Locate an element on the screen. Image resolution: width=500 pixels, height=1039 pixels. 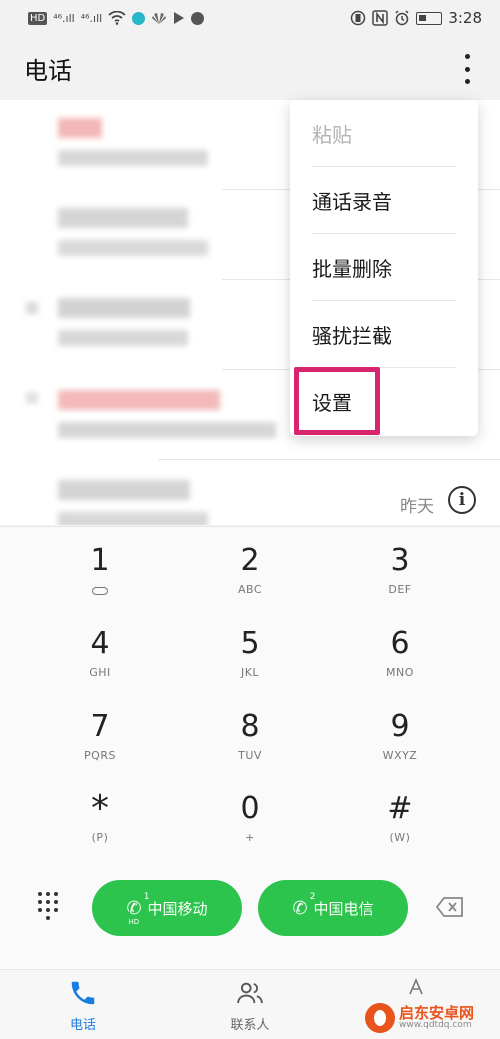
dial-key-7: 7 PQRS is located at coordinates (100, 749).